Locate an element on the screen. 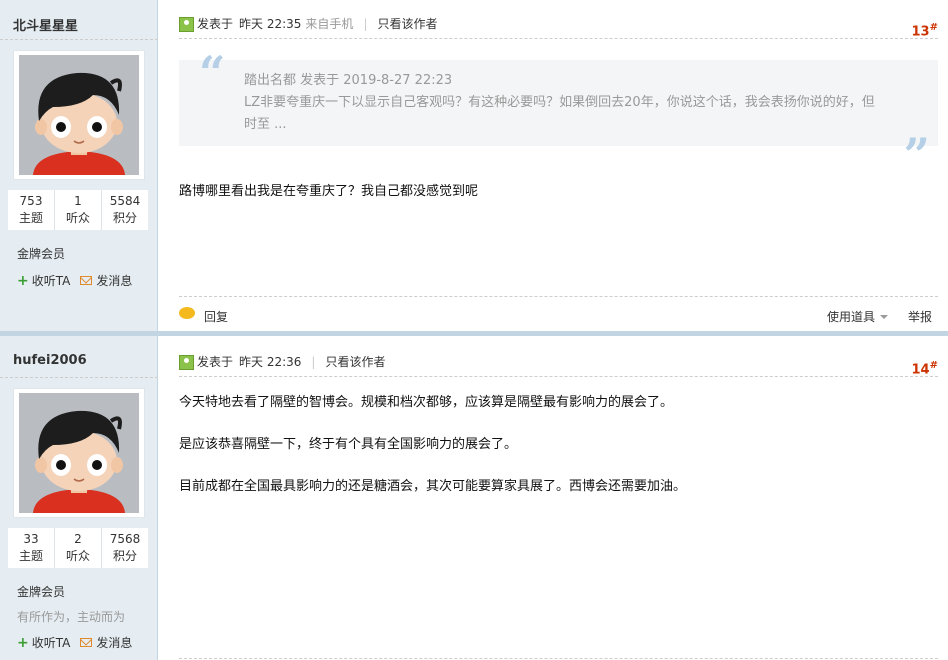 This screenshot has width=948, height=660. user-signature: 有所作为，主动而为 is located at coordinates (71, 617).